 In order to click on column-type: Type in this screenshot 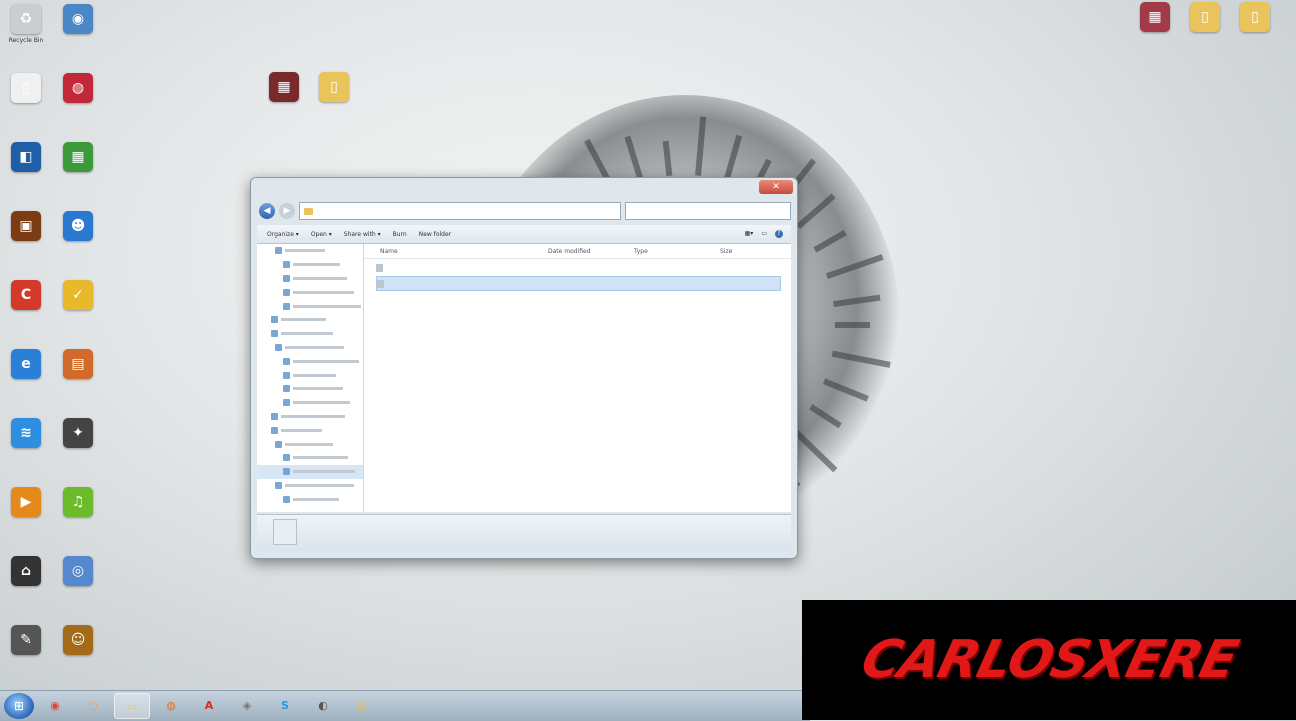, I will do `click(677, 251)`.